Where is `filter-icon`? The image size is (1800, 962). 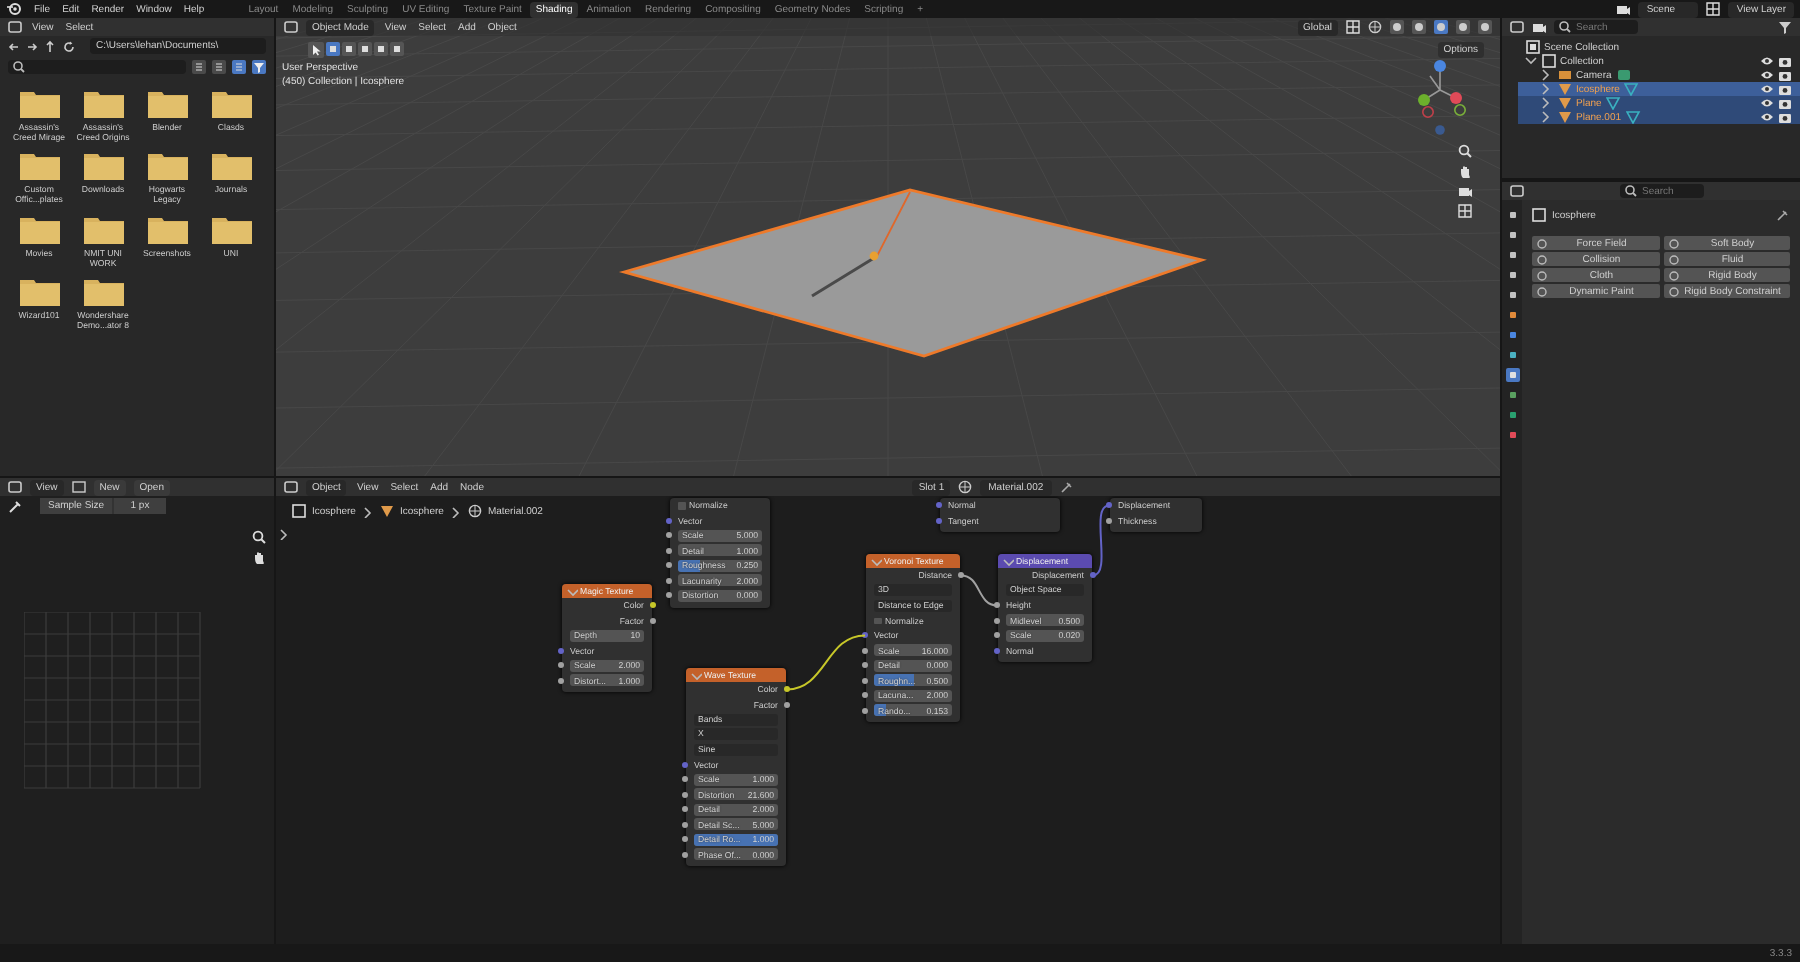 filter-icon is located at coordinates (259, 66).